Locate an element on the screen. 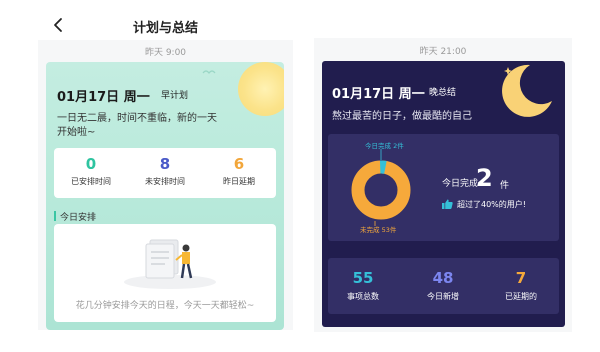 The width and height of the screenshot is (600, 352). bird-icon is located at coordinates (209, 72).